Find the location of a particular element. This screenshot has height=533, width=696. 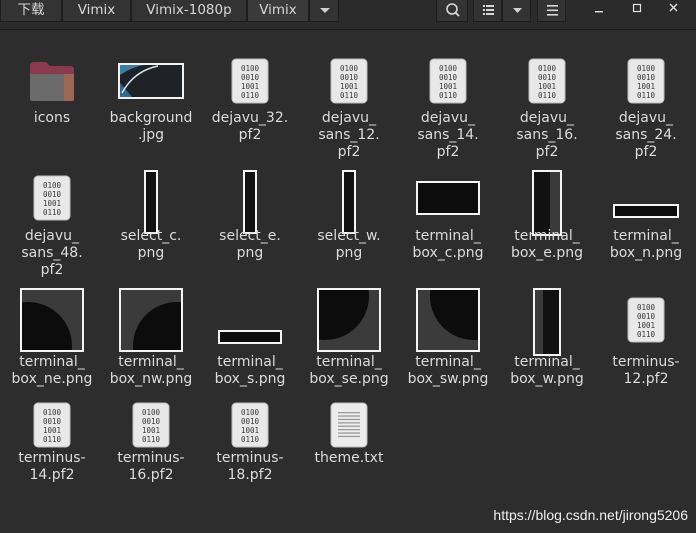

file-item: 0100 0010 1001 0110 dejavu_ sans_14. pf2 is located at coordinates (448, 105).